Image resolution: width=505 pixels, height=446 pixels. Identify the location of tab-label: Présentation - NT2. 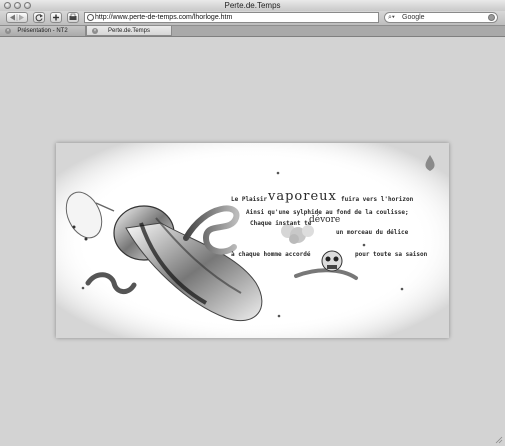
(42, 31).